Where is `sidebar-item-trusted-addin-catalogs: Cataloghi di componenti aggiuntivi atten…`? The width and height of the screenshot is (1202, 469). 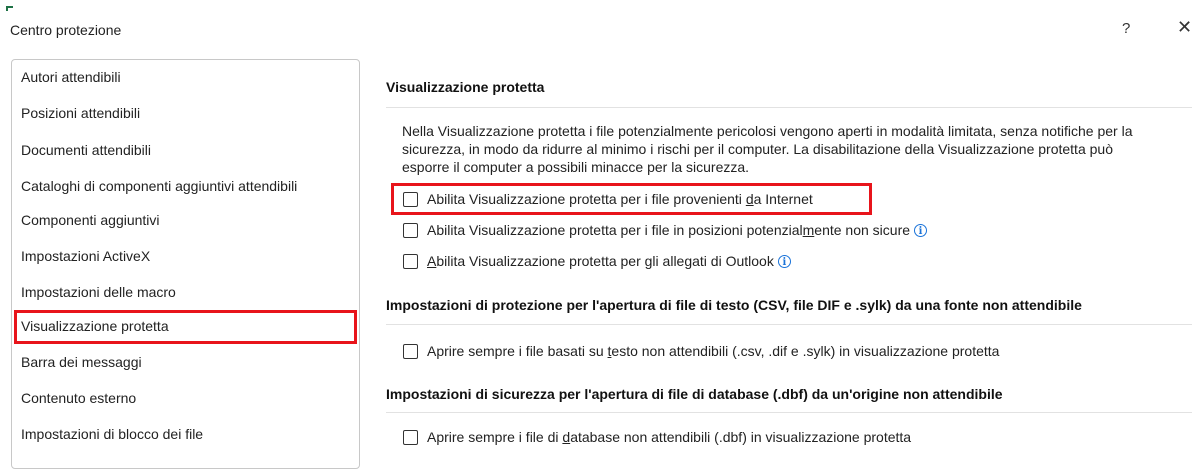 sidebar-item-trusted-addin-catalogs: Cataloghi di componenti aggiuntivi atten… is located at coordinates (159, 186).